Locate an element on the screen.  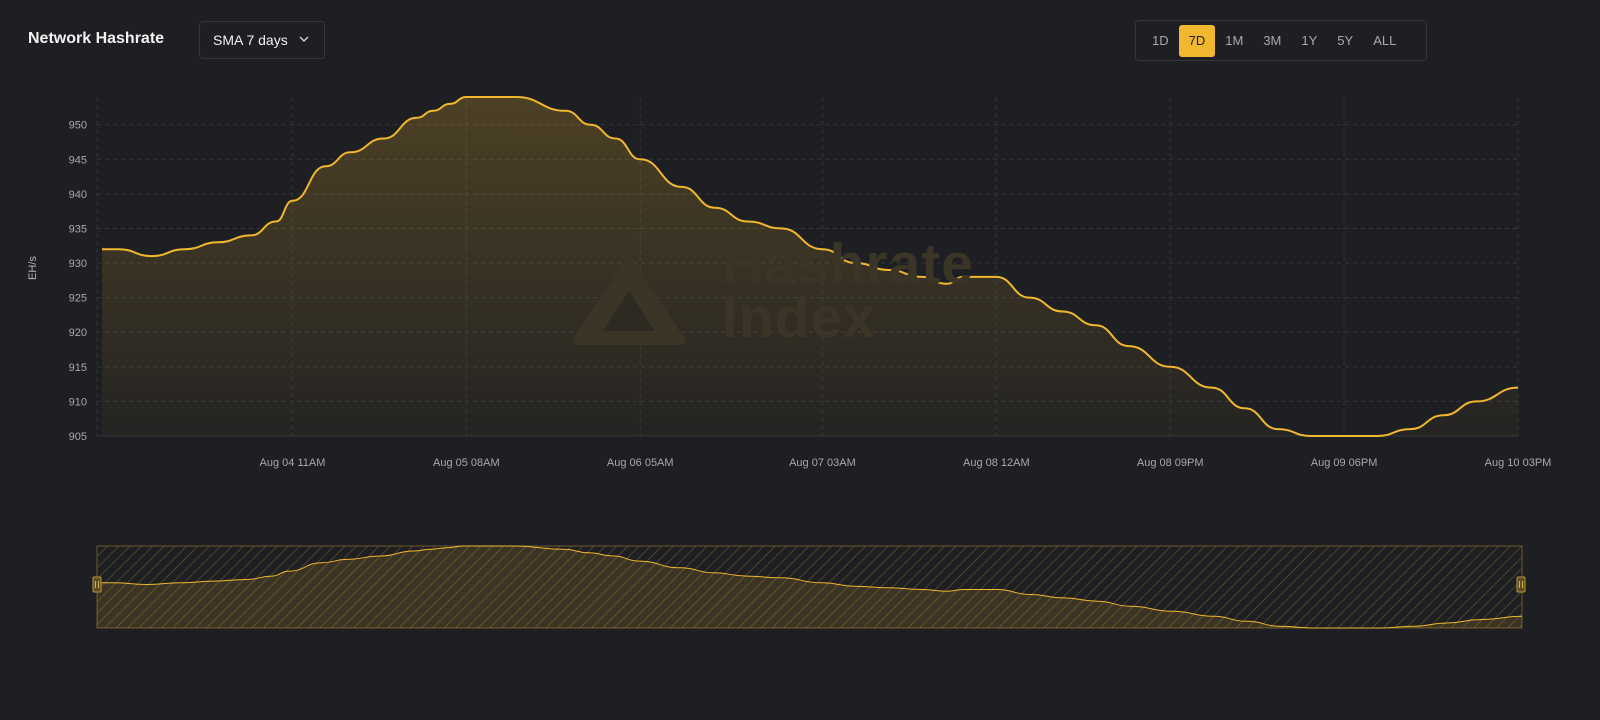
y-tick-label: 925 is located at coordinates (78, 299).